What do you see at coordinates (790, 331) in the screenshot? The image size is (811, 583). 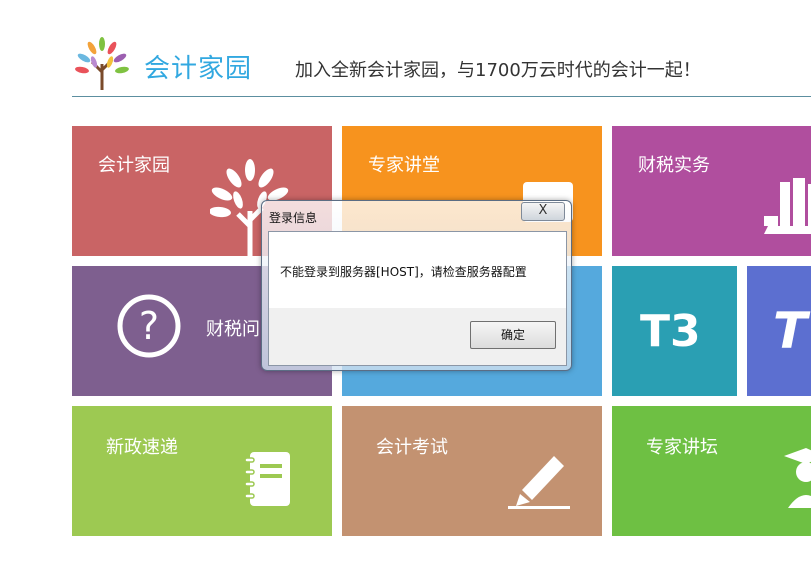 I see `t-icon: T` at bounding box center [790, 331].